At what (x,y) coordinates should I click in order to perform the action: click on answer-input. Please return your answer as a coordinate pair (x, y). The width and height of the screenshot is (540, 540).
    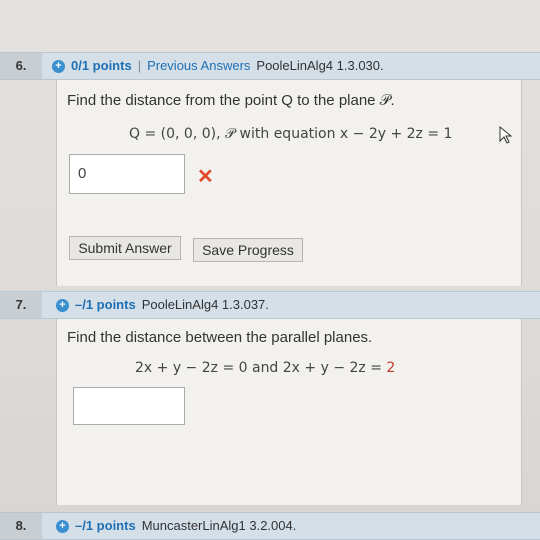
    Looking at the image, I should click on (129, 406).